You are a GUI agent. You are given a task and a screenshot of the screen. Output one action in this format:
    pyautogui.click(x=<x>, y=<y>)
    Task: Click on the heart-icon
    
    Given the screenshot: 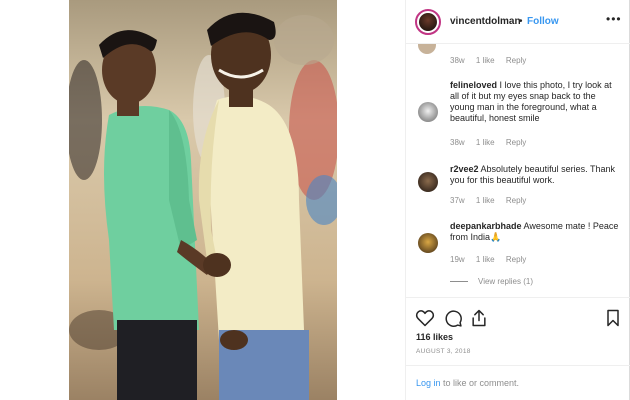 What is the action you would take?
    pyautogui.click(x=425, y=318)
    